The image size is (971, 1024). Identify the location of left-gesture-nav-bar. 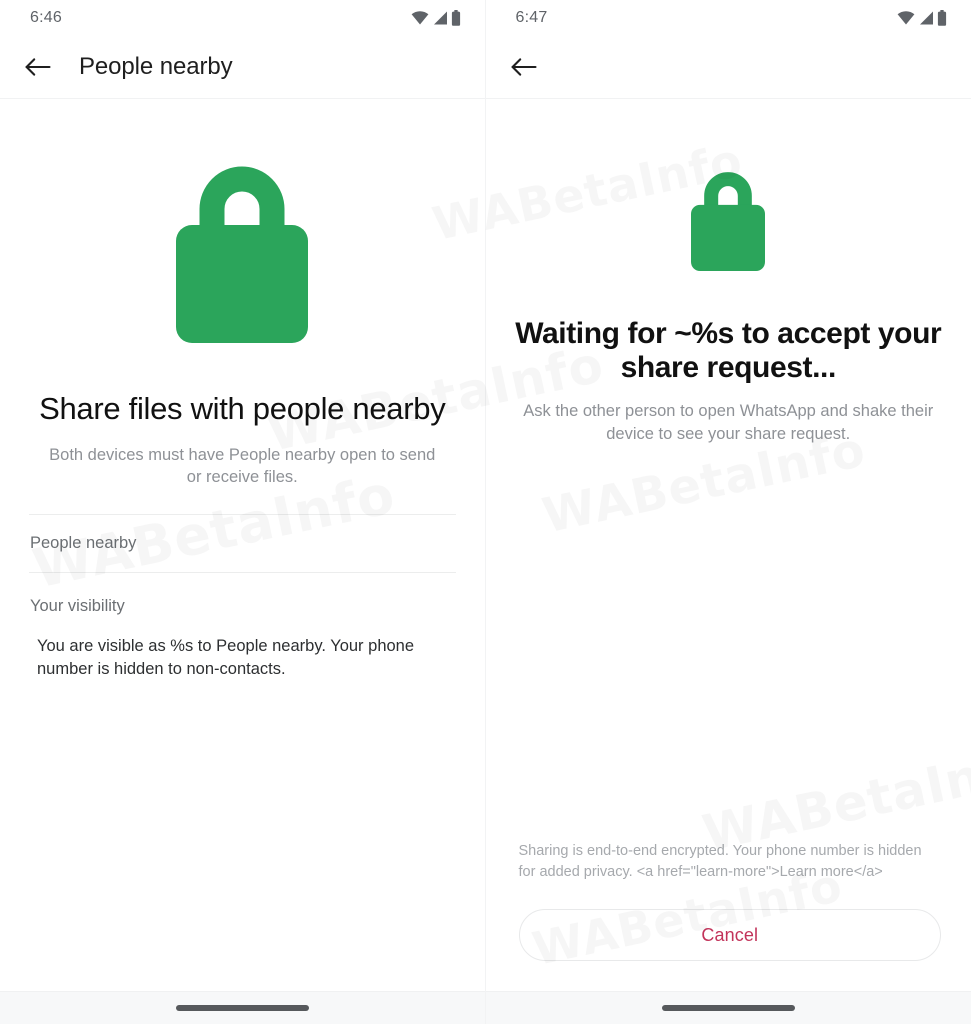
(242, 1007).